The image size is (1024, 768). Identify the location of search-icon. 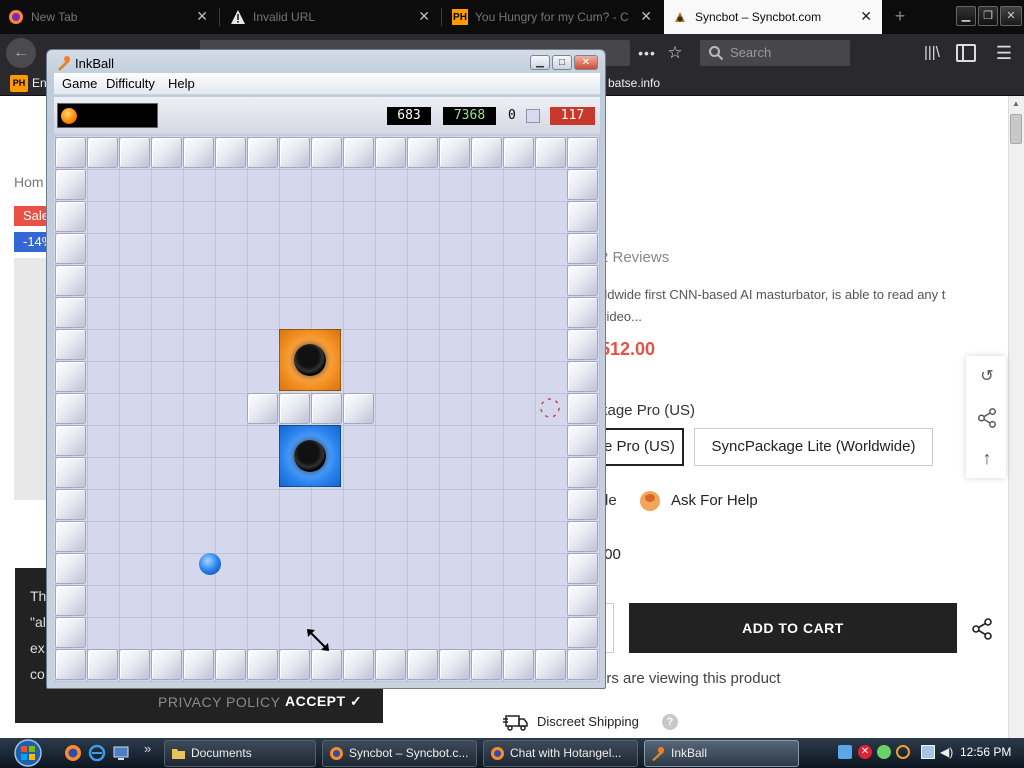
(716, 53).